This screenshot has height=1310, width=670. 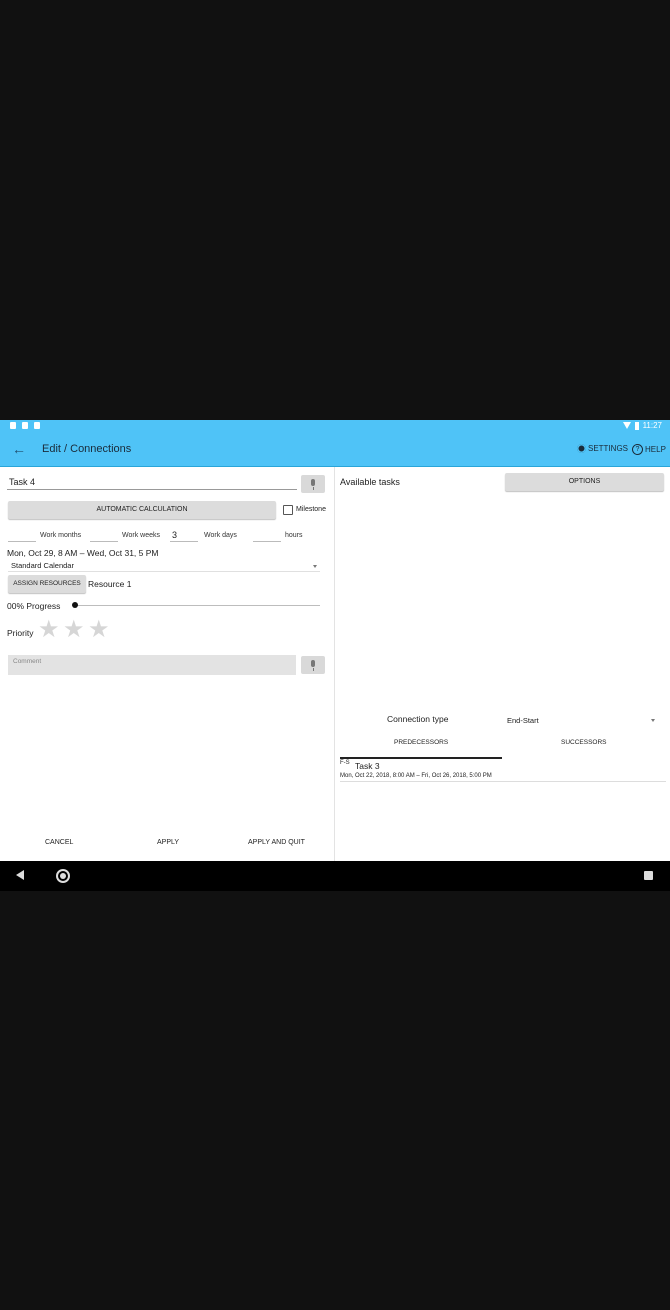 I want to click on wifi-icon, so click(x=626, y=425).